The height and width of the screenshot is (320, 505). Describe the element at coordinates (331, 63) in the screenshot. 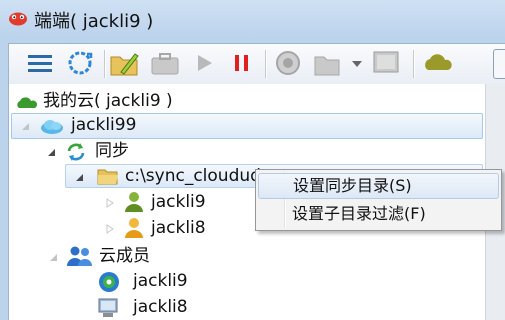

I see `folder-dropdown-icon` at that location.